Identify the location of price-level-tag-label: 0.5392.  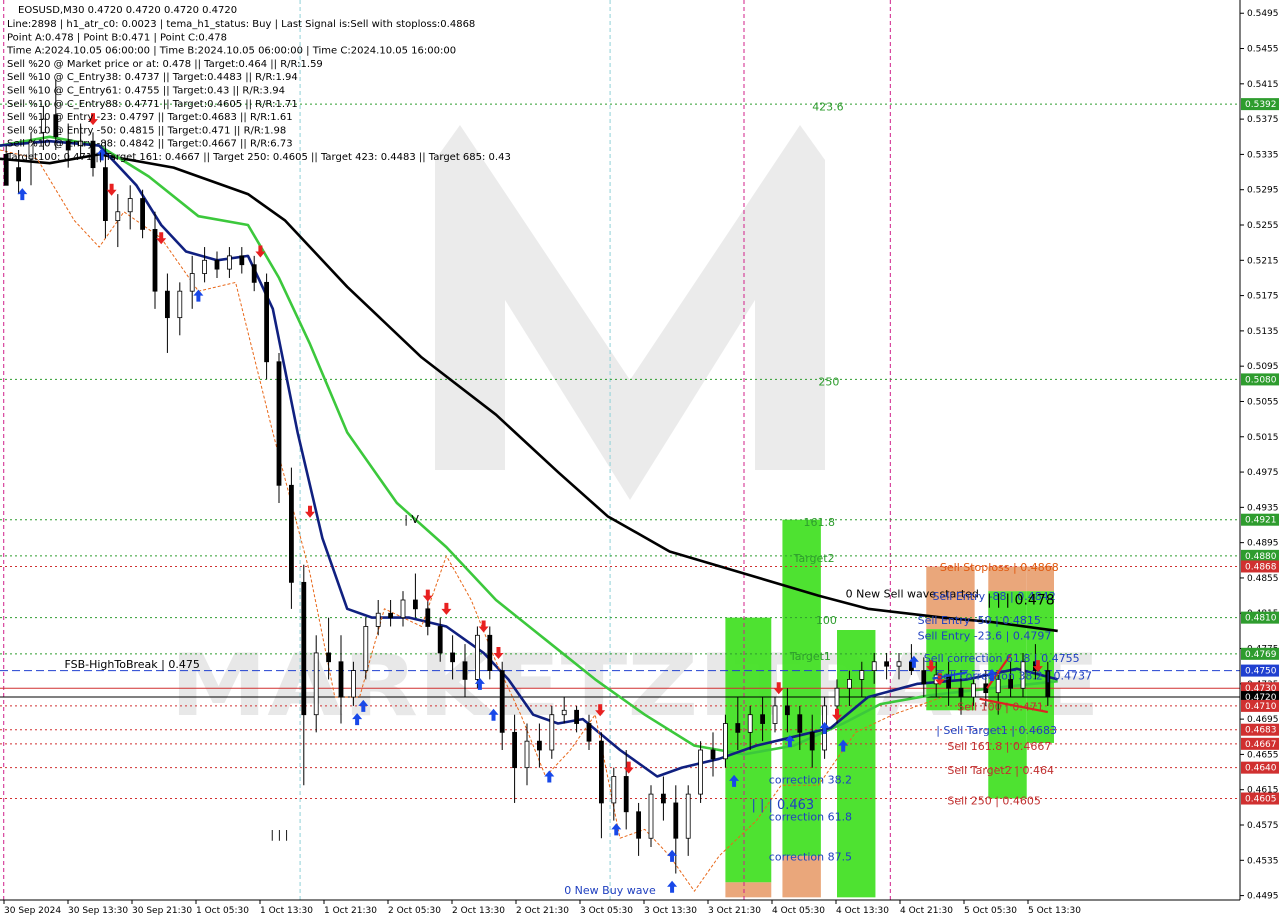
(1261, 105).